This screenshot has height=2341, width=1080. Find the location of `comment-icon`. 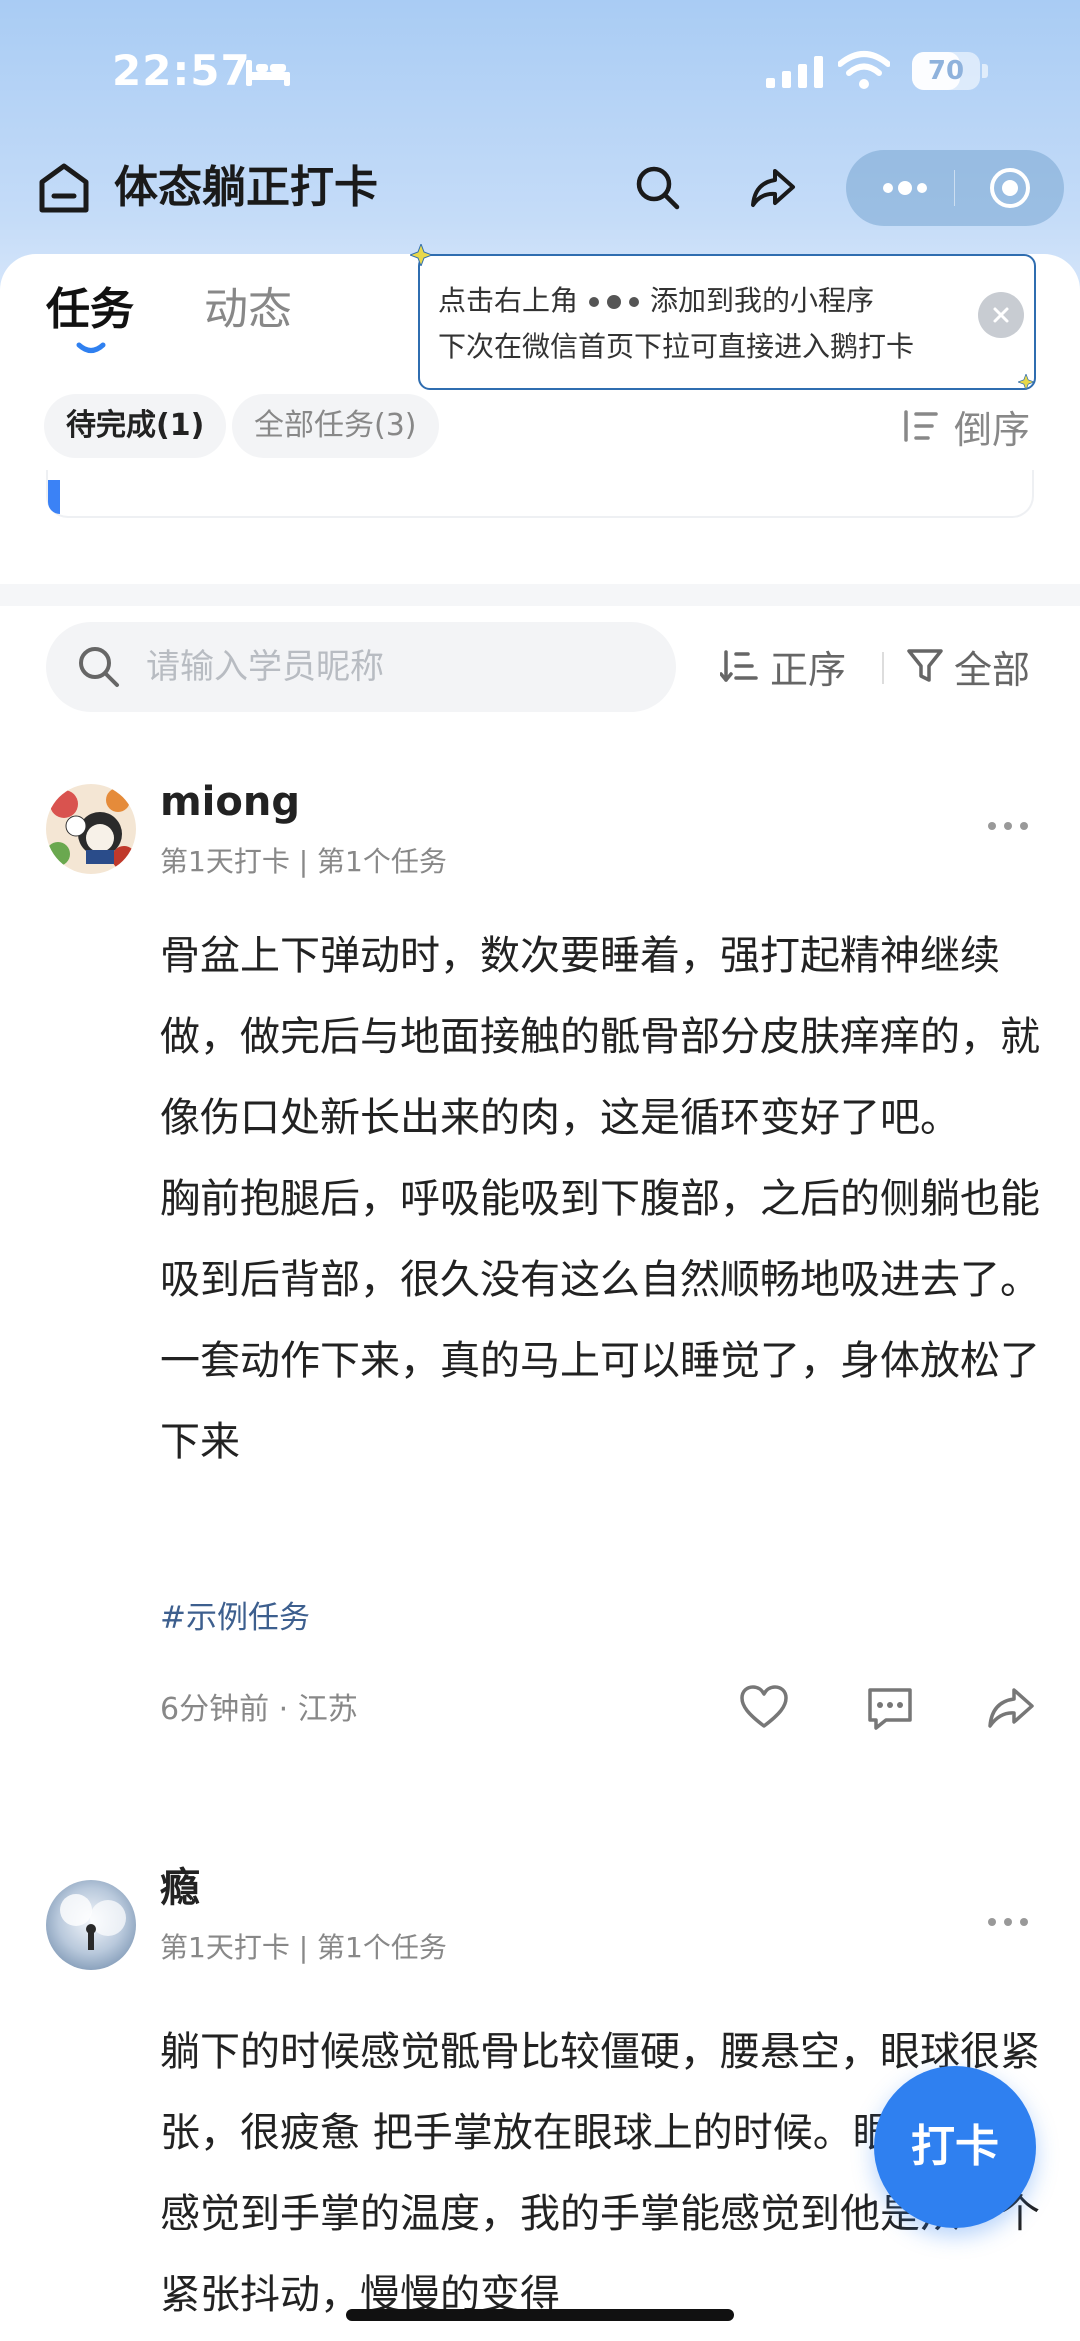

comment-icon is located at coordinates (890, 1708).